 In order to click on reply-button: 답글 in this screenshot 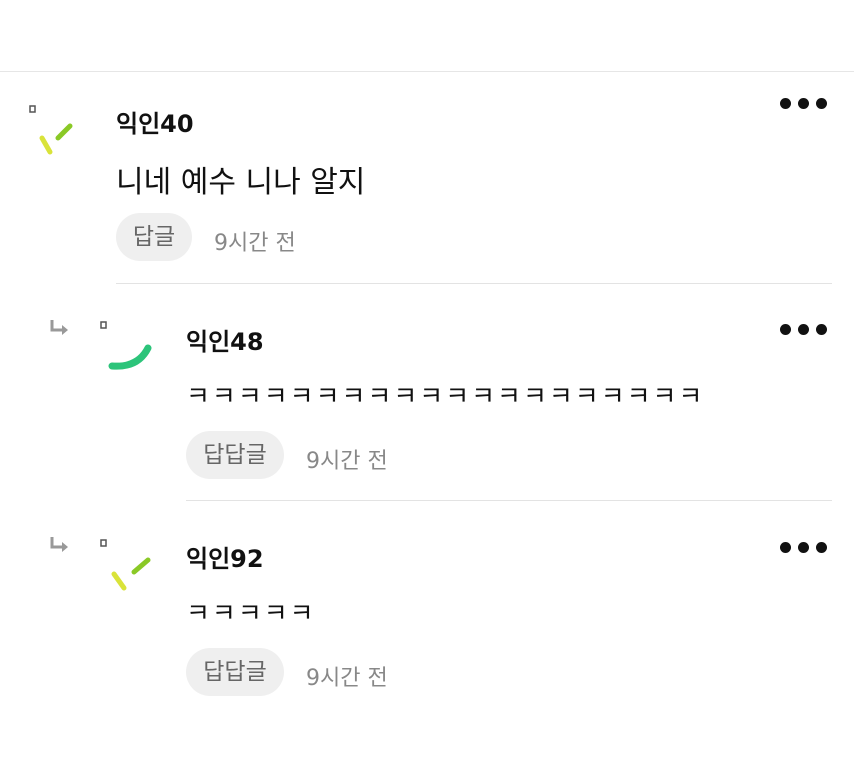, I will do `click(154, 237)`.